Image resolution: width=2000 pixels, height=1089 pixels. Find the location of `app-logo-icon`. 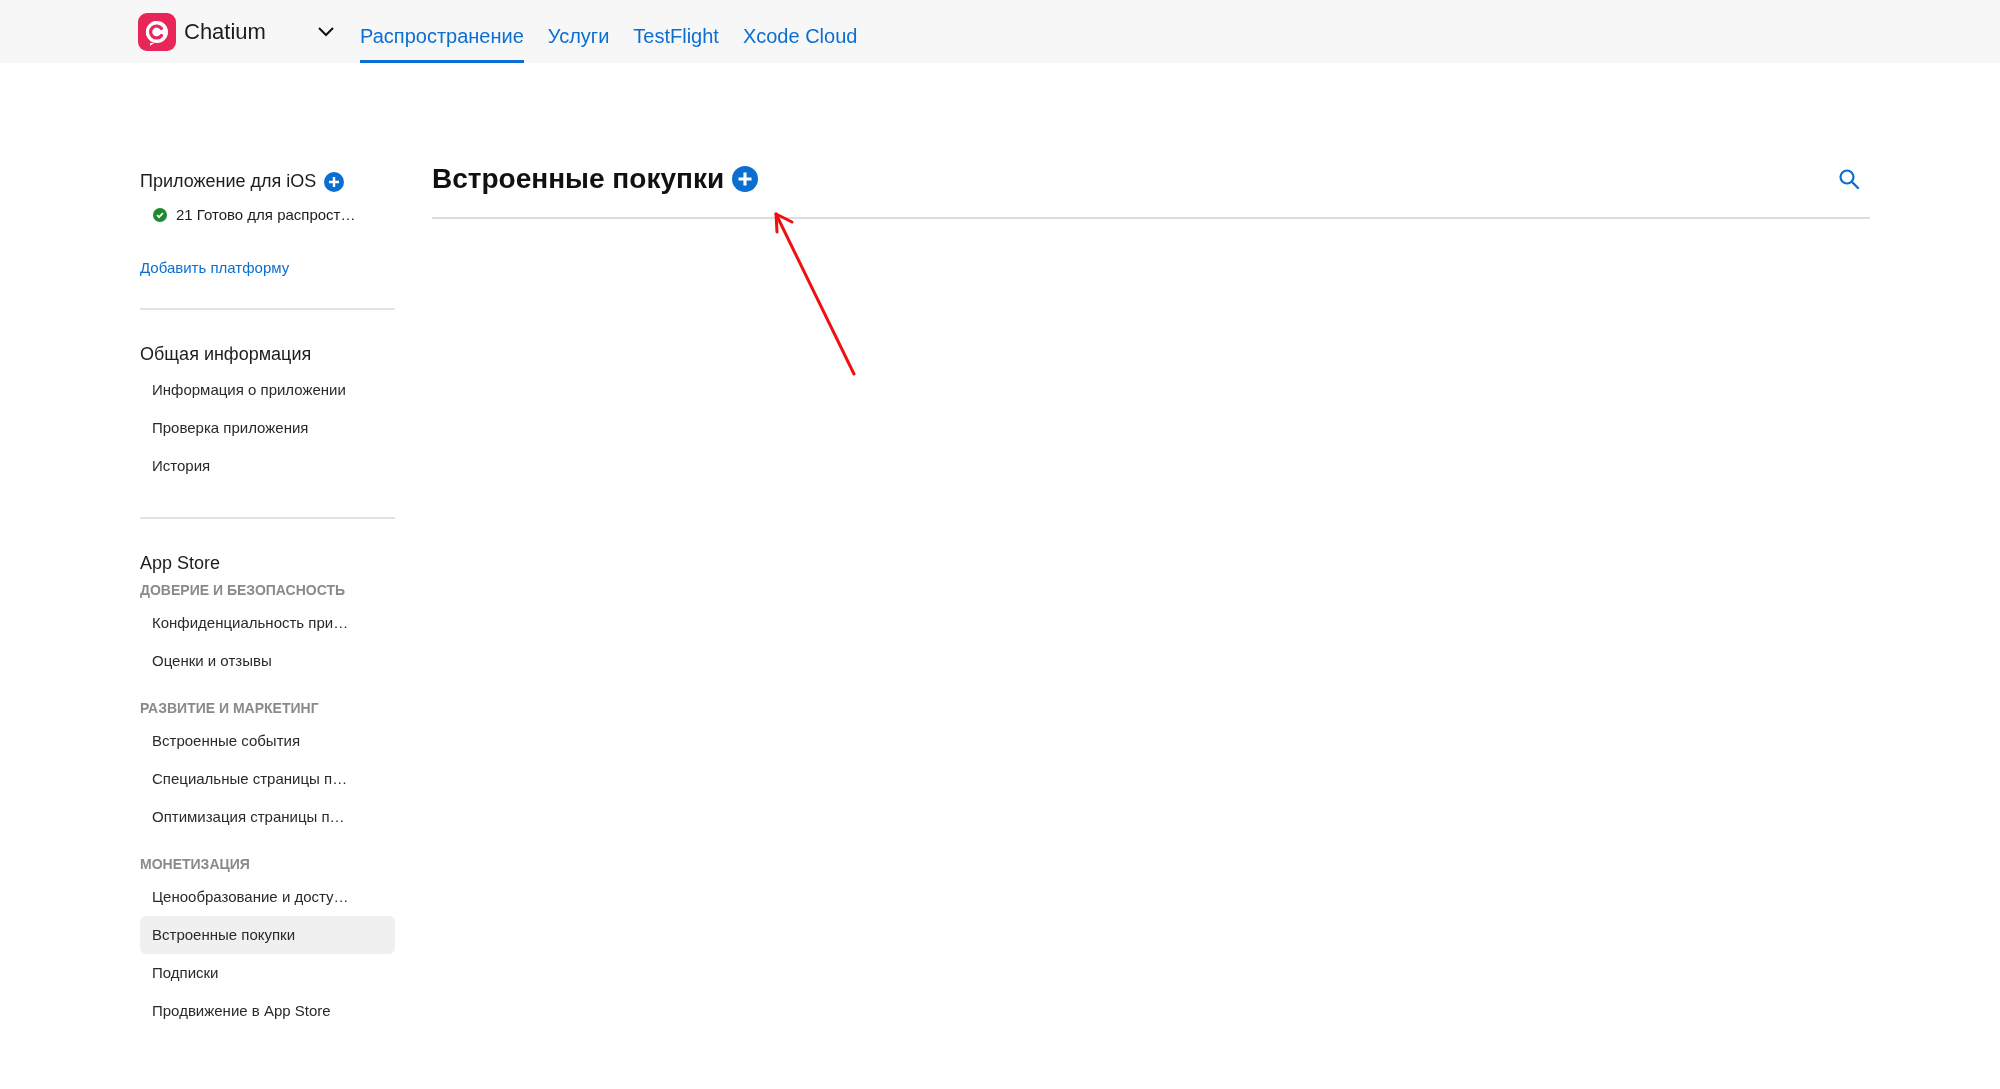

app-logo-icon is located at coordinates (157, 31).